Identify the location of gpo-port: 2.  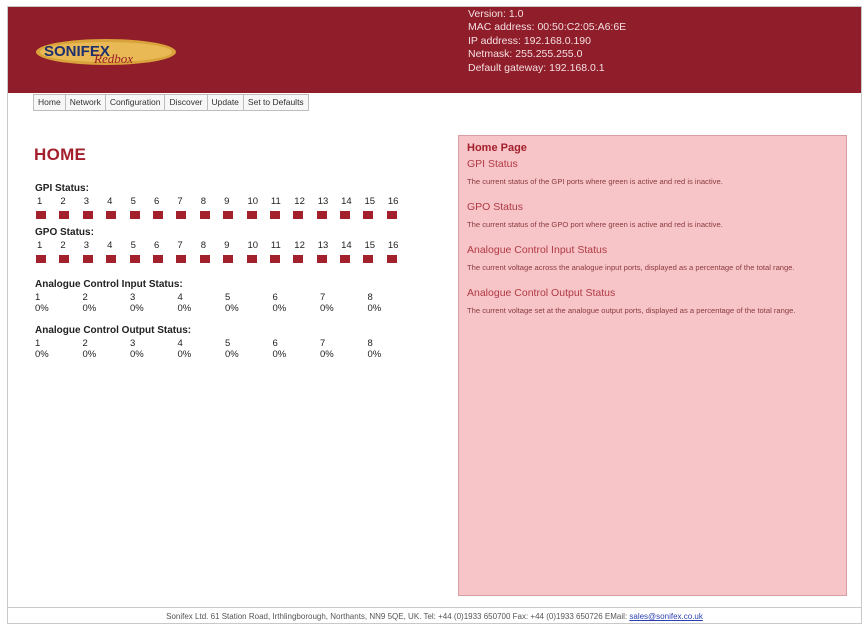
(69, 251).